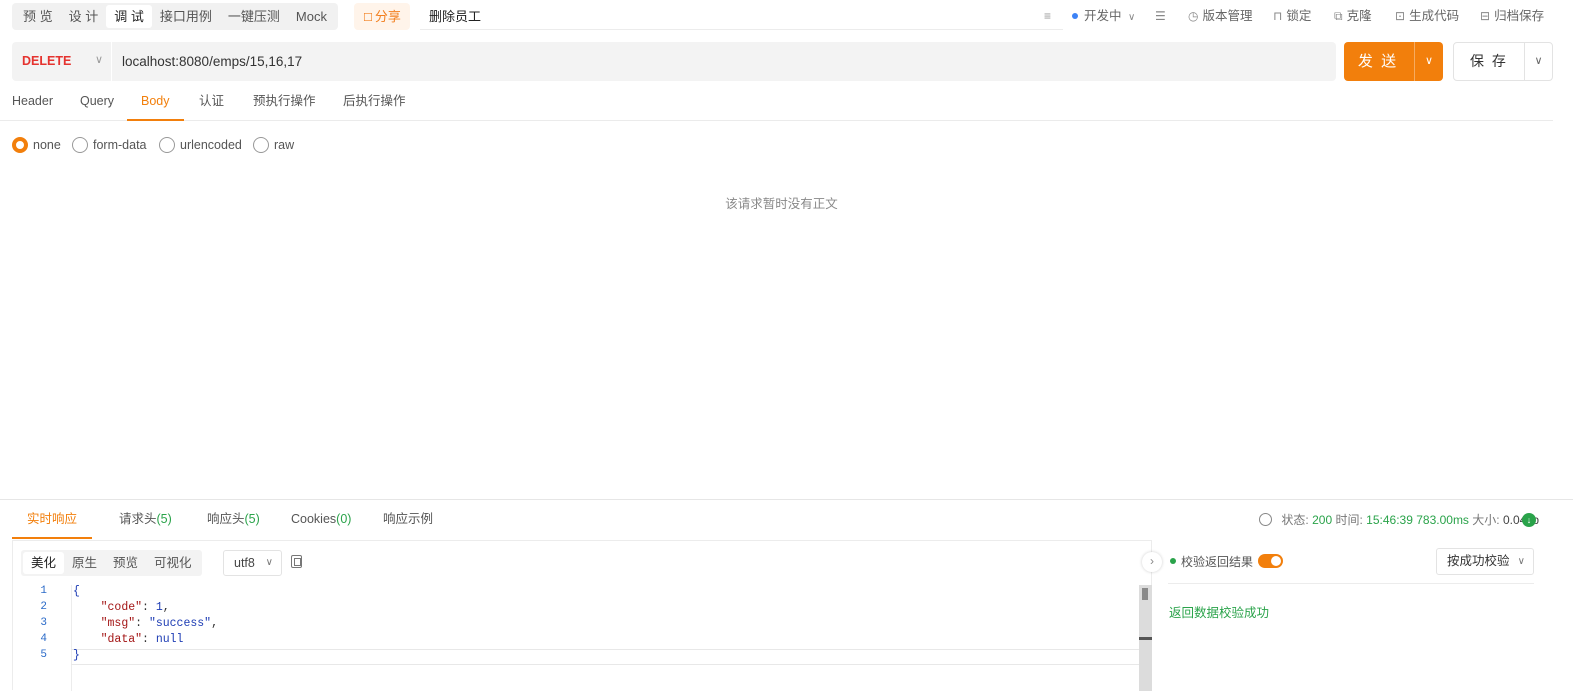  Describe the element at coordinates (741, 16) in the screenshot. I see `api-name-field: 删除员工 ≡` at that location.